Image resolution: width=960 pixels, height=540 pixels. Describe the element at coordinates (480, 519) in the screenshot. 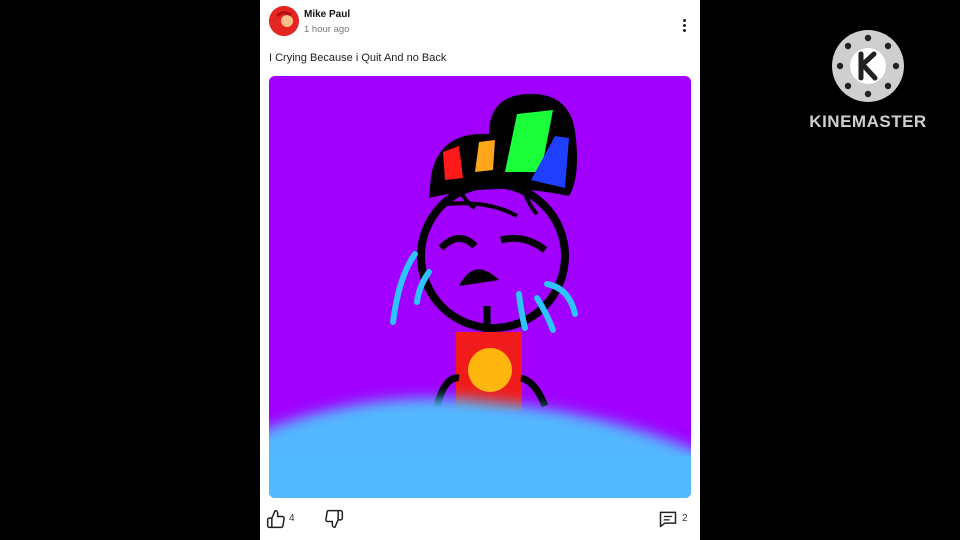

I see `post-actions: 4 2` at that location.